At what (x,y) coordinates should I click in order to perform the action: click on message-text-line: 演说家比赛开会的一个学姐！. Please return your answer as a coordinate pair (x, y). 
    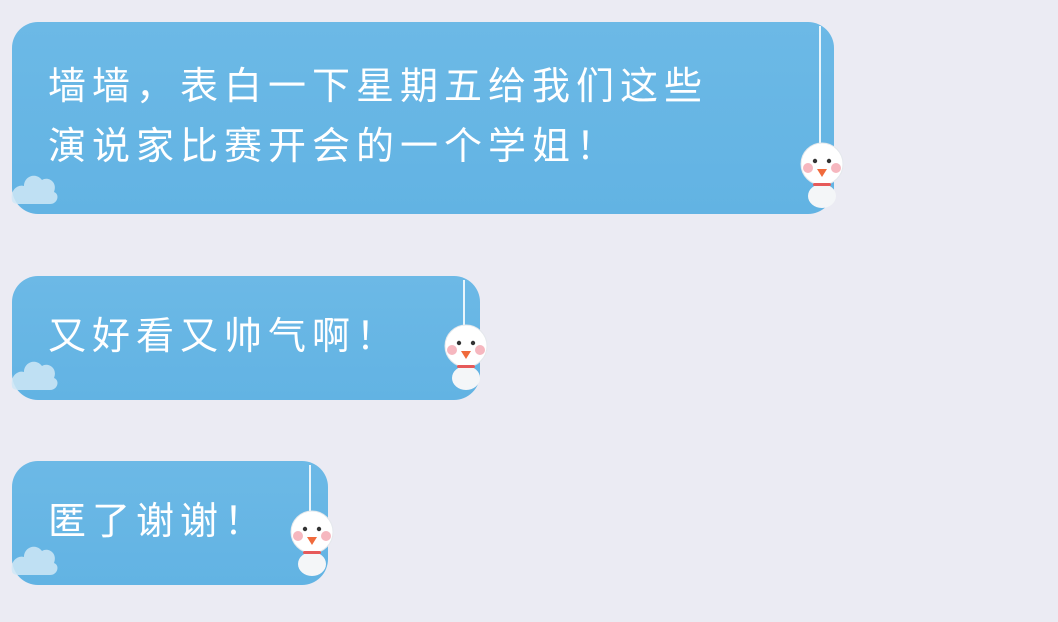
    Looking at the image, I should click on (334, 146).